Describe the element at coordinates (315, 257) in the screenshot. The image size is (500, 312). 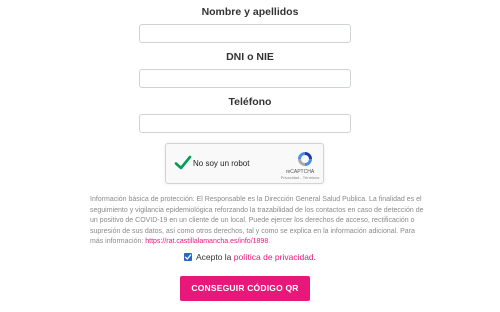
I see `consent-suffix: .` at that location.